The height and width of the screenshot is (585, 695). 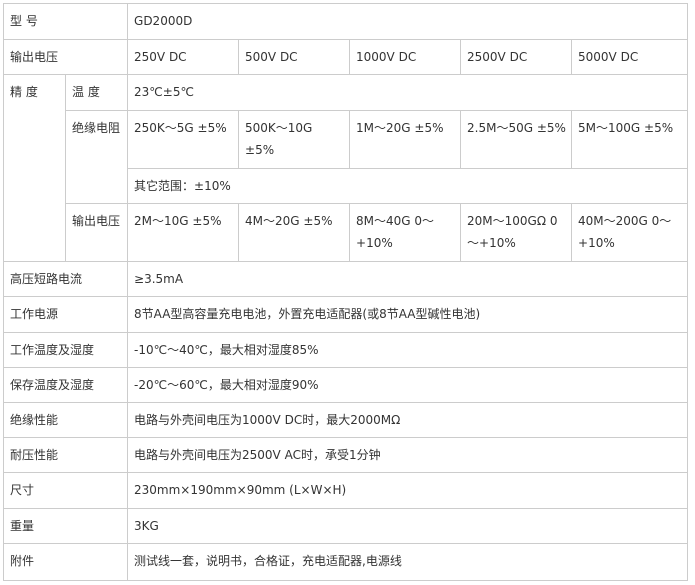 What do you see at coordinates (408, 349) in the screenshot?
I see `operating-env-value: -10℃～40℃，最大相对湿度85%` at bounding box center [408, 349].